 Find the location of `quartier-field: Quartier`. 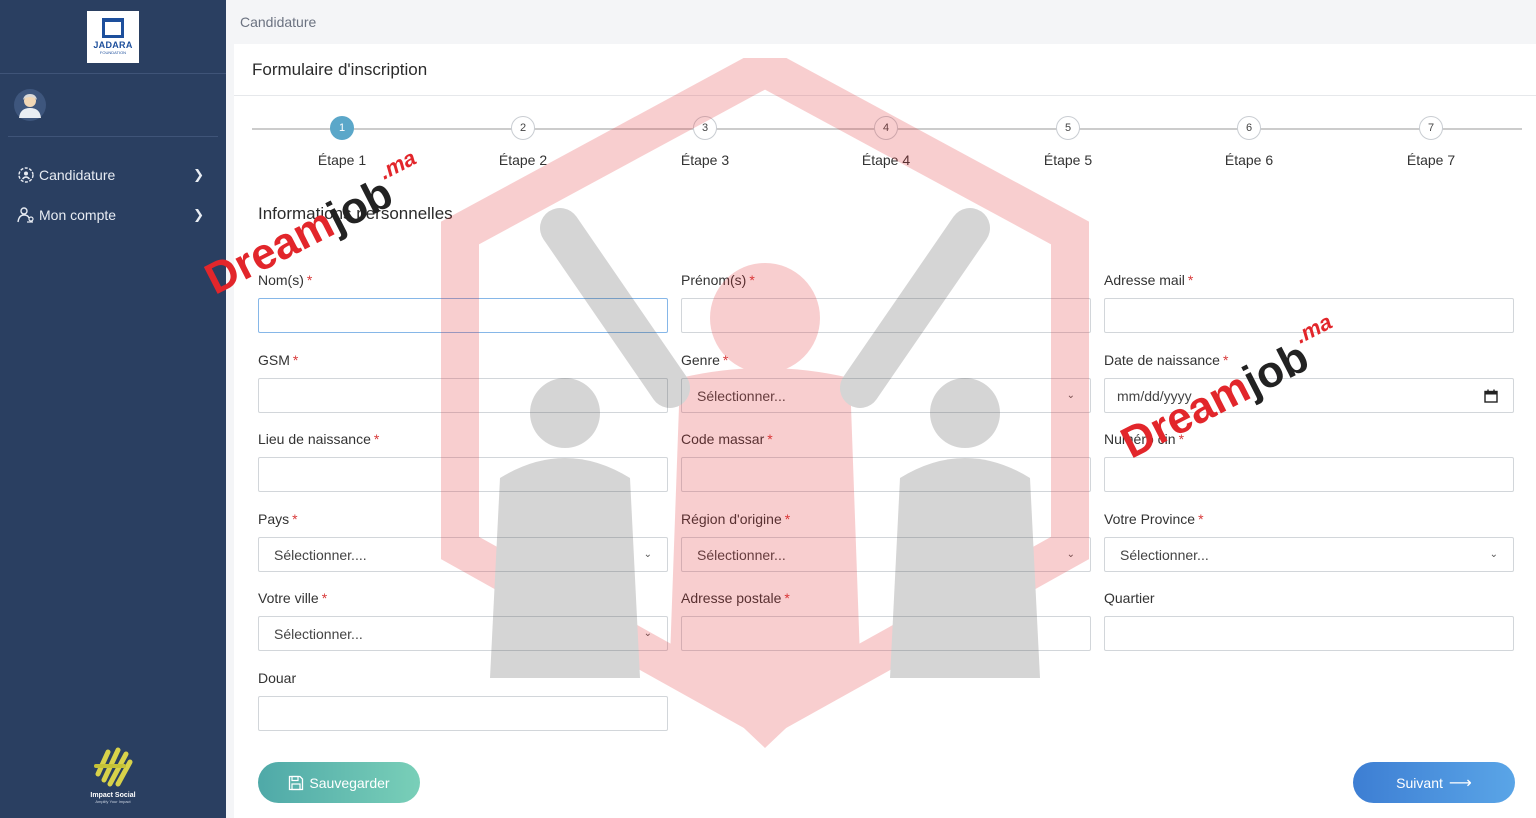

quartier-field: Quartier is located at coordinates (1309, 620).